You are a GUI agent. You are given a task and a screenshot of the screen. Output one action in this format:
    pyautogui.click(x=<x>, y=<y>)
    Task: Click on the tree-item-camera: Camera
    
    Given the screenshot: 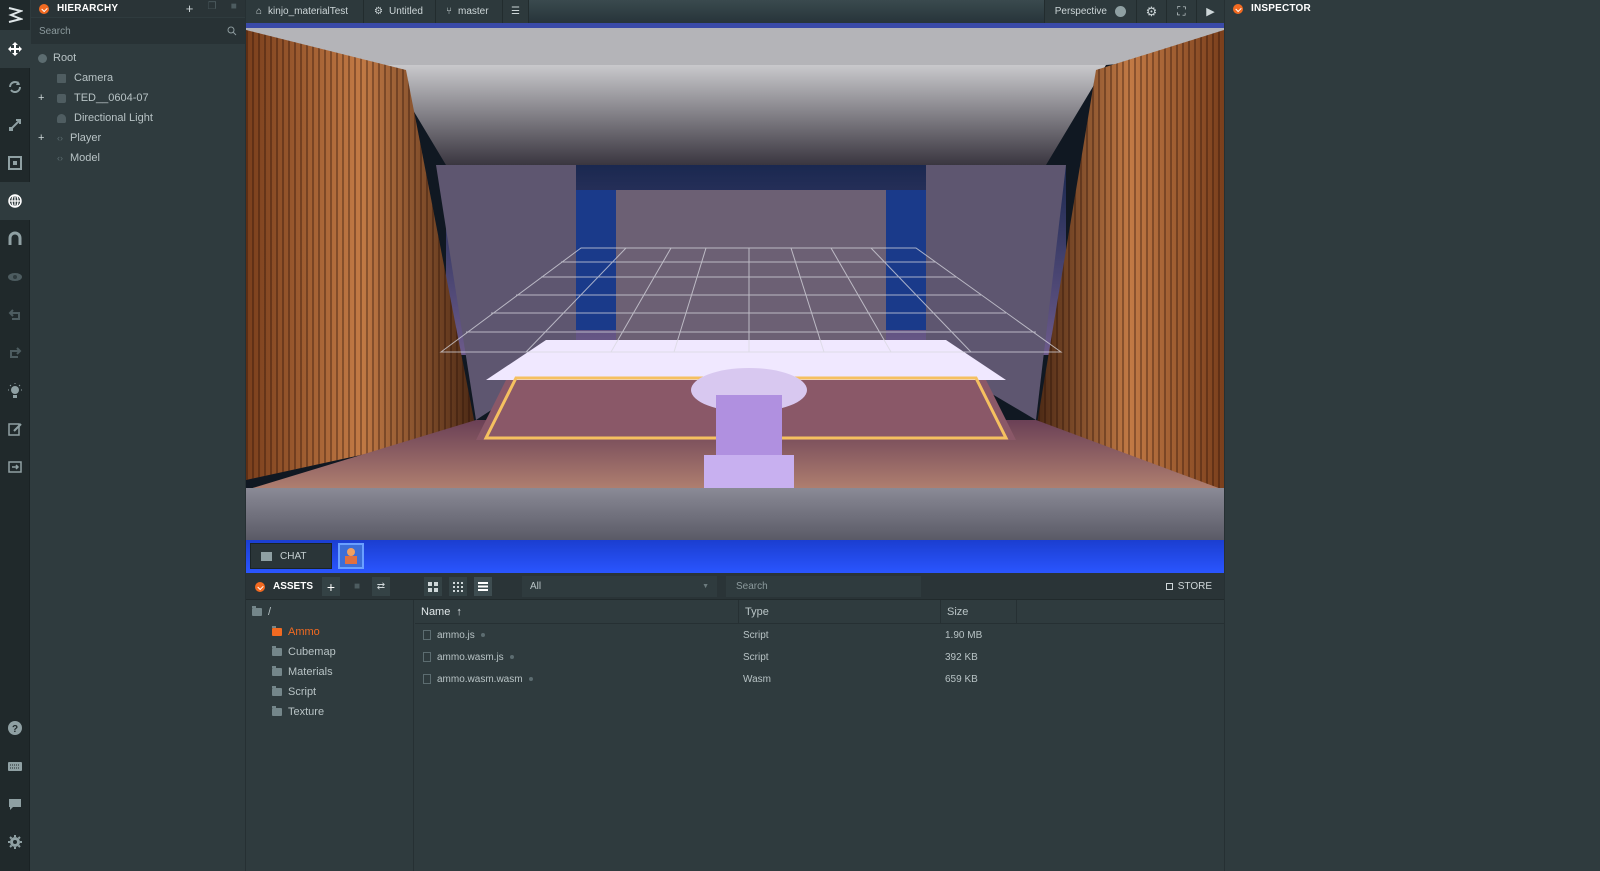 What is the action you would take?
    pyautogui.click(x=138, y=78)
    